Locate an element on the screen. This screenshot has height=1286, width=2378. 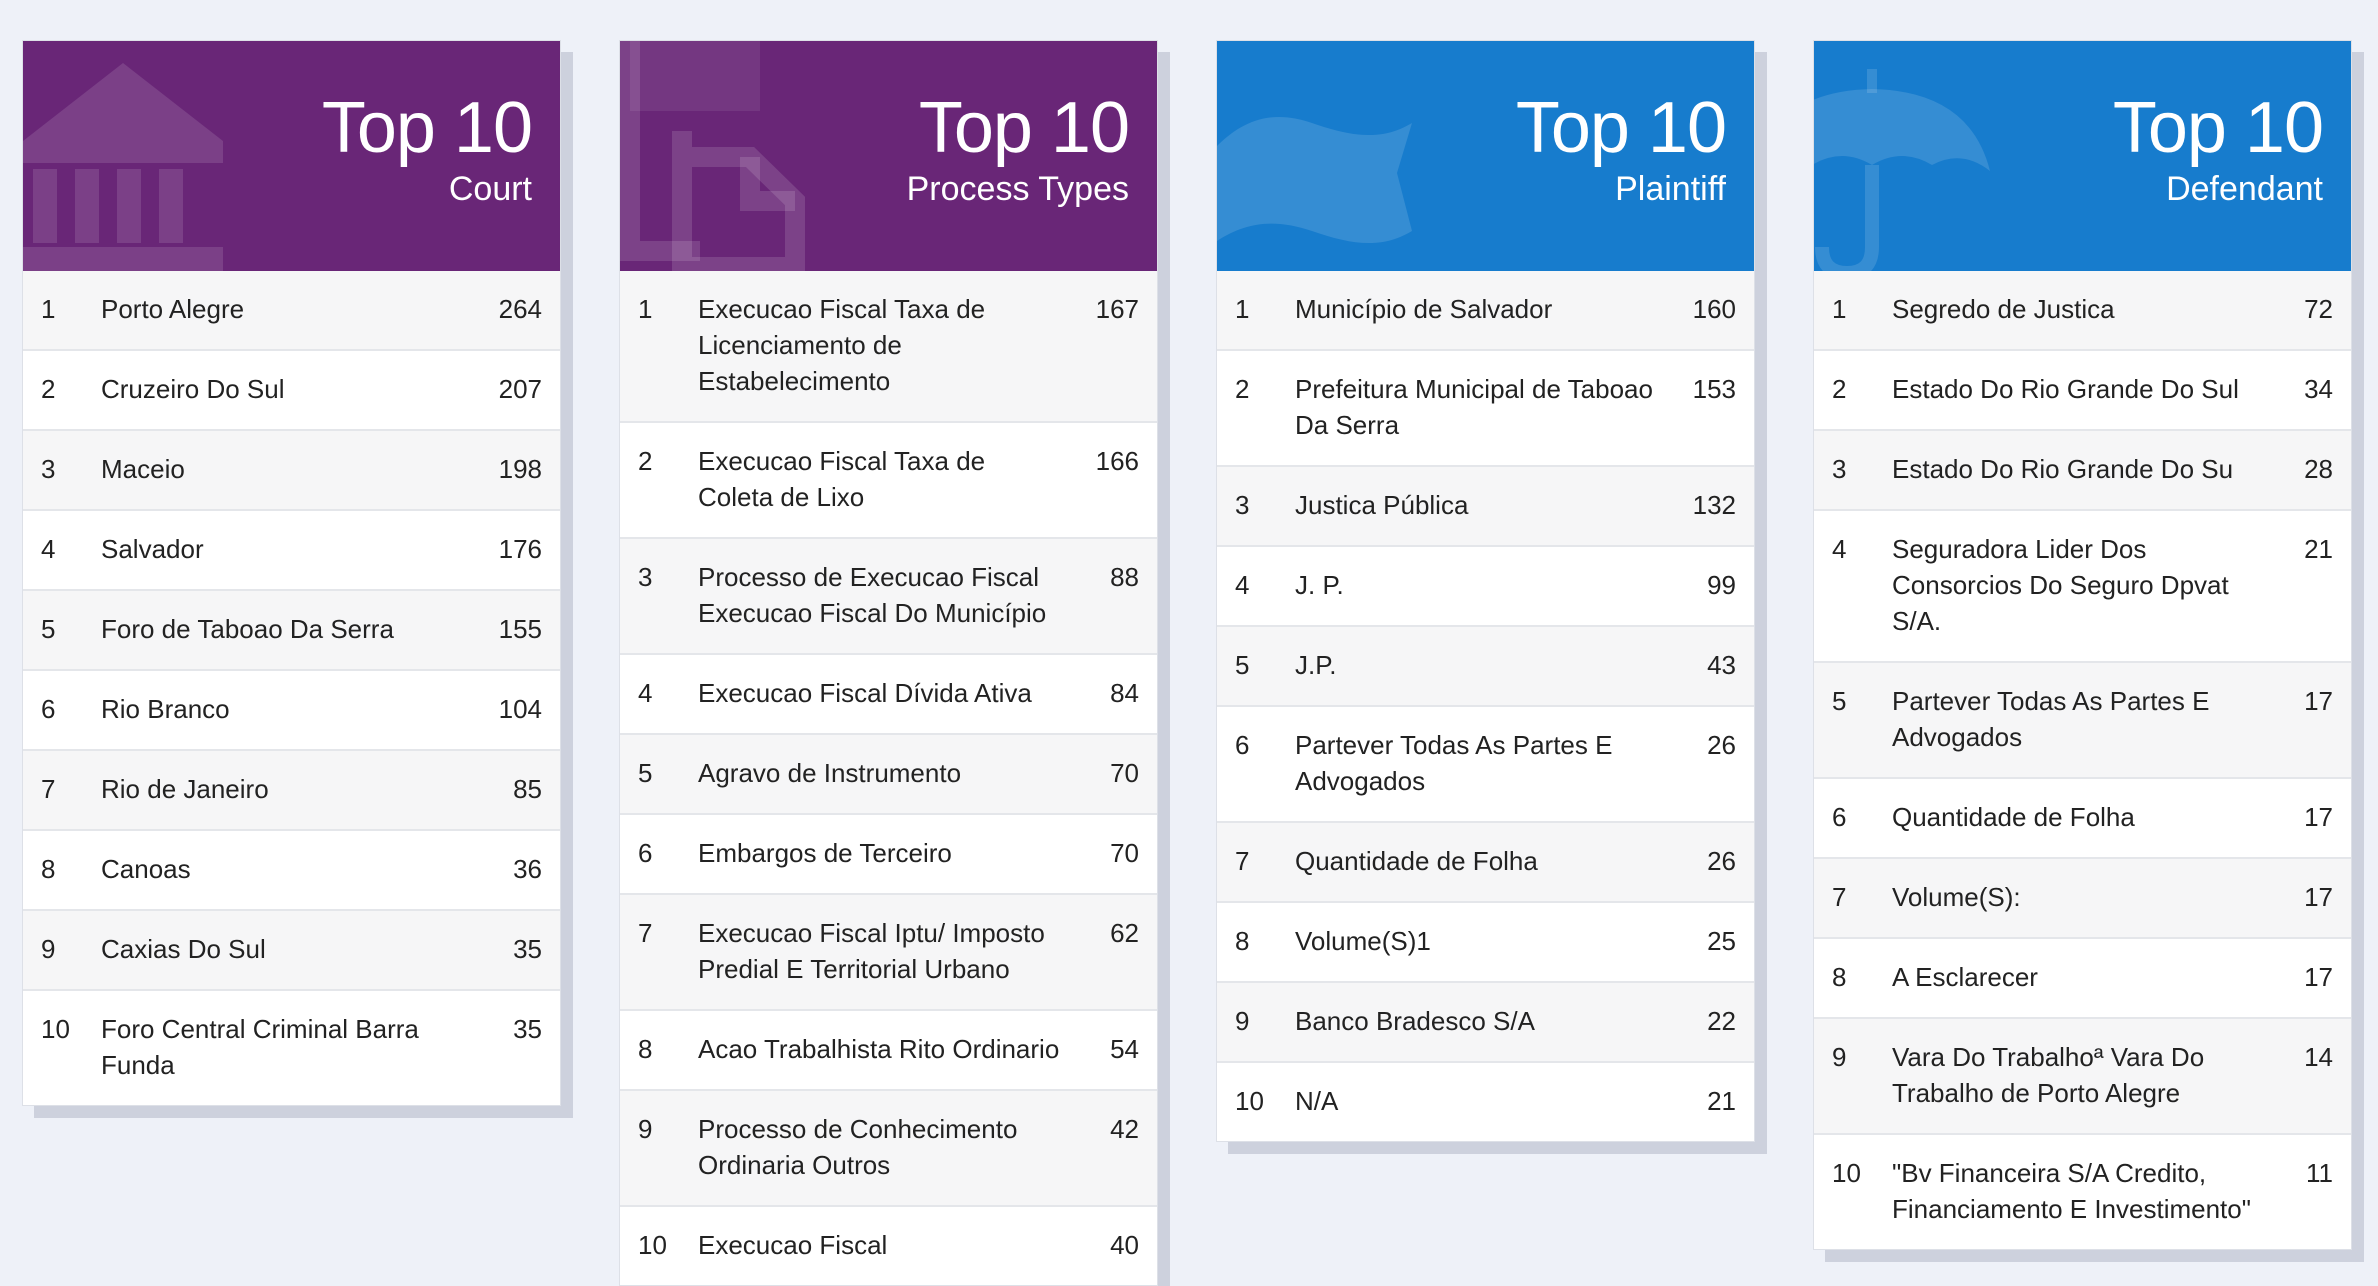
list-item: 6 Rio Branco 104 is located at coordinates (291, 709).